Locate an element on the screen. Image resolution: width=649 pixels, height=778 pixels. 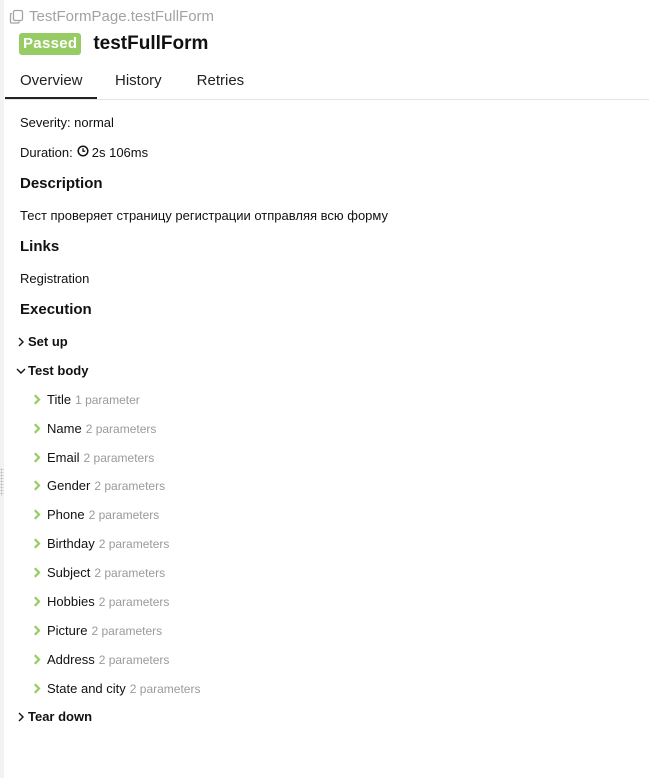
description-heading: Description is located at coordinates (61, 183).